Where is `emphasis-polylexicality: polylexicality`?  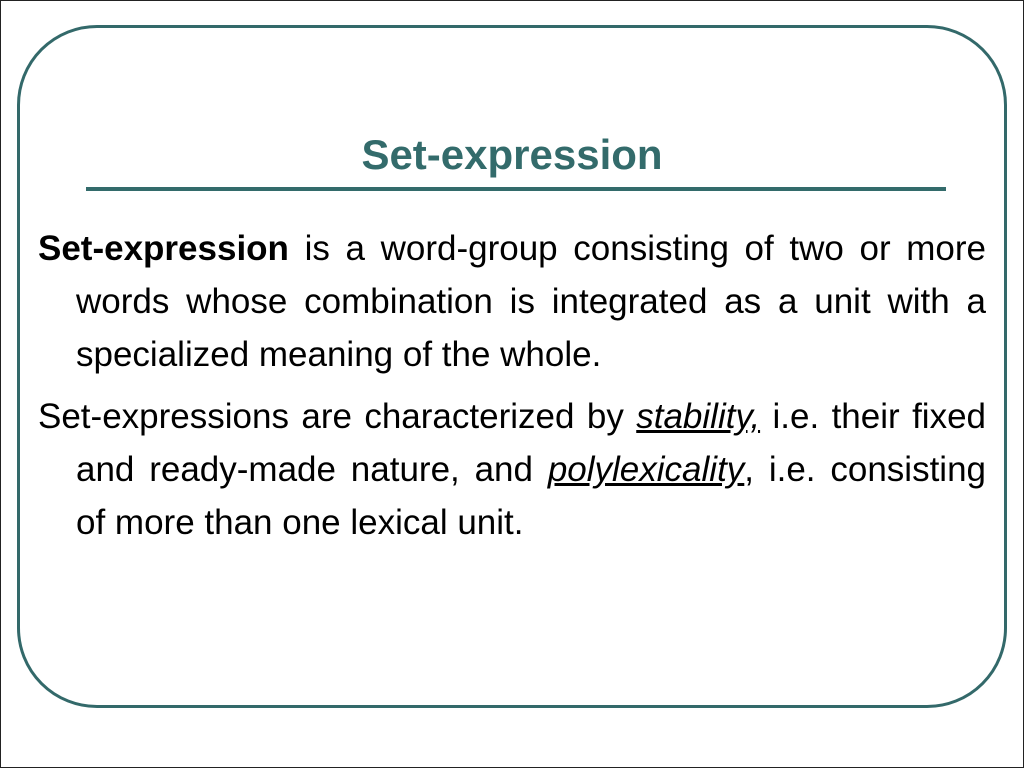 emphasis-polylexicality: polylexicality is located at coordinates (646, 469).